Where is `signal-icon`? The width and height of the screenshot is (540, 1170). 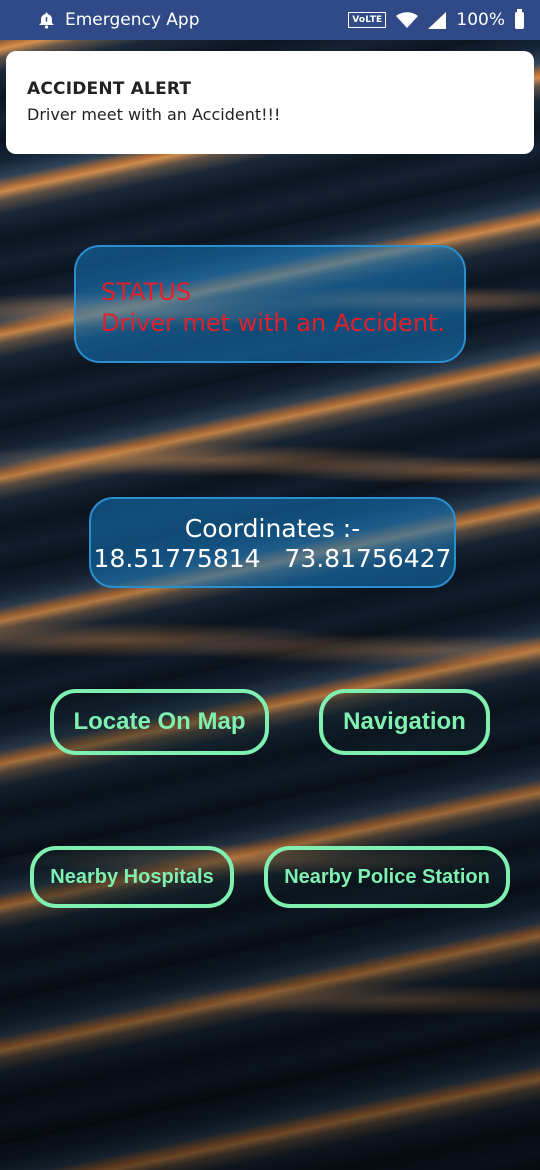
signal-icon is located at coordinates (437, 20).